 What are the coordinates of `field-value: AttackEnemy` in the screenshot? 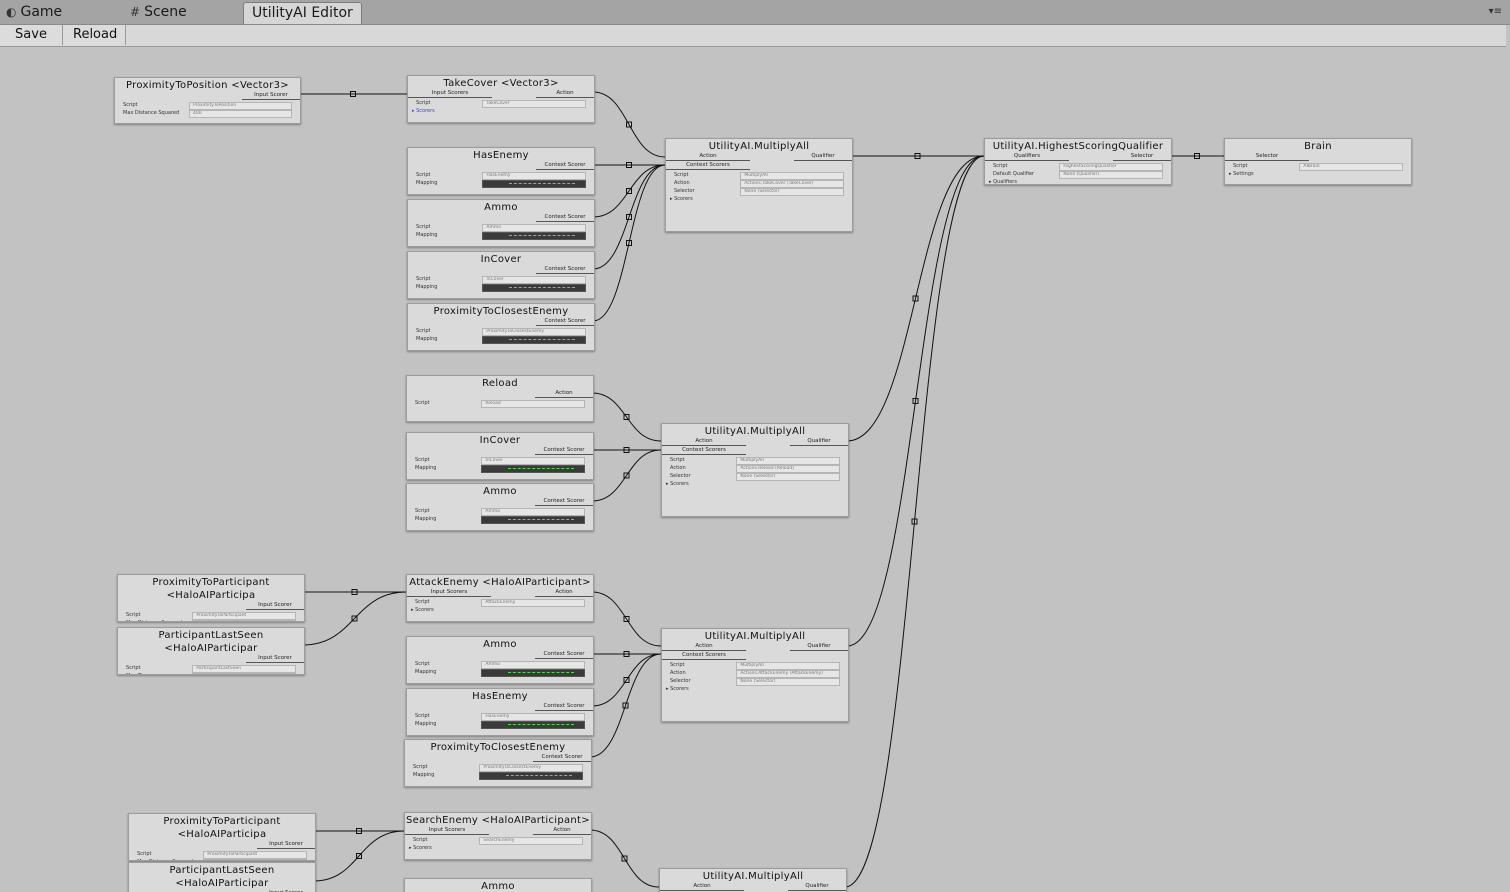 It's located at (533, 603).